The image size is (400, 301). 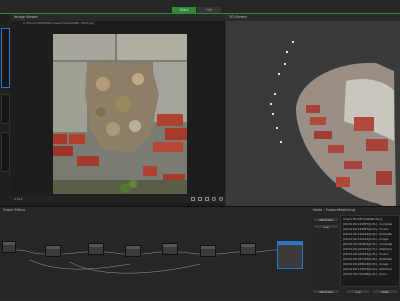 I want to click on tab-attributes: Attributes, so click(x=326, y=219).